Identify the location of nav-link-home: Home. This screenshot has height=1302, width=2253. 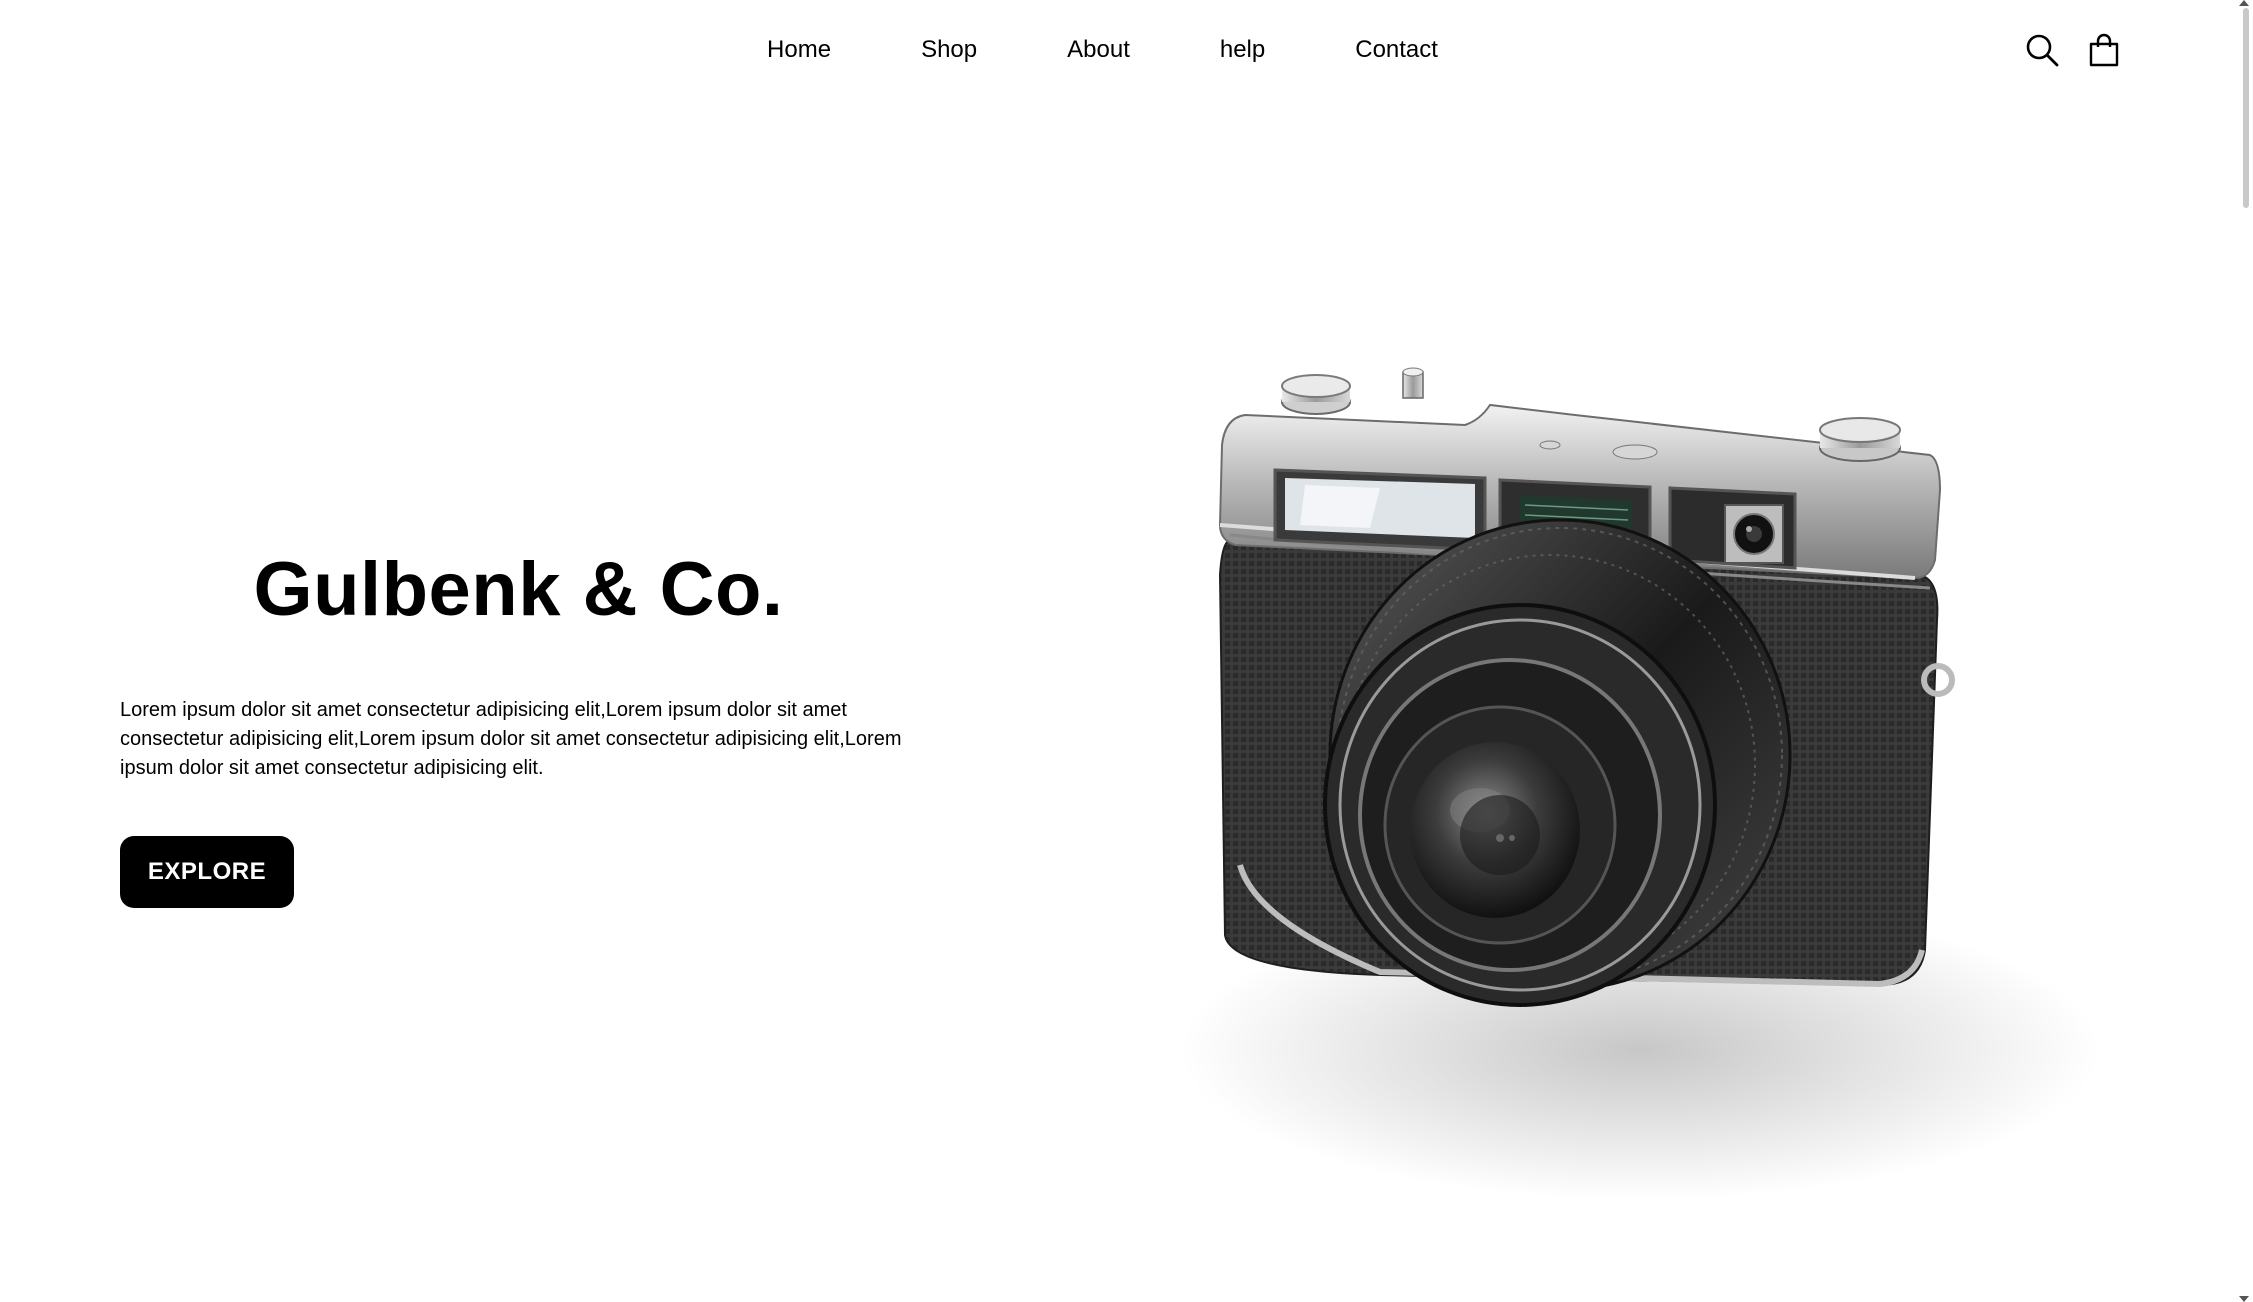
(799, 50).